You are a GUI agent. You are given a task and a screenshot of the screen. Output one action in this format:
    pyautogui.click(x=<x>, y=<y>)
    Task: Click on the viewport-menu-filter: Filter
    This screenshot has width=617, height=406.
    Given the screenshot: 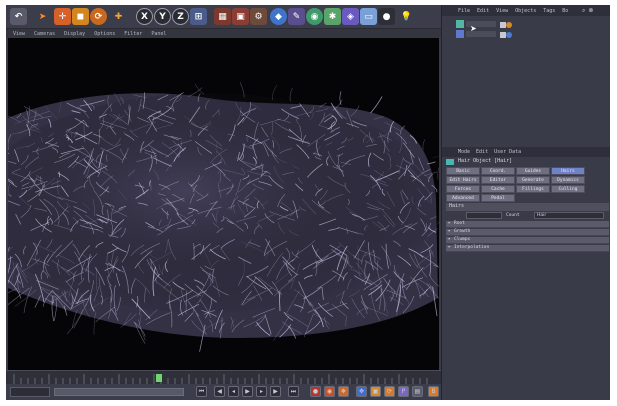 What is the action you would take?
    pyautogui.click(x=133, y=34)
    